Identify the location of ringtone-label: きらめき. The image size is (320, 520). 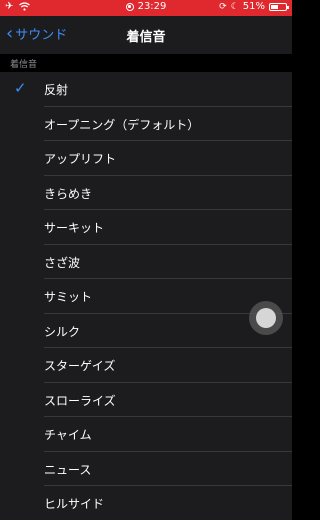
(68, 193).